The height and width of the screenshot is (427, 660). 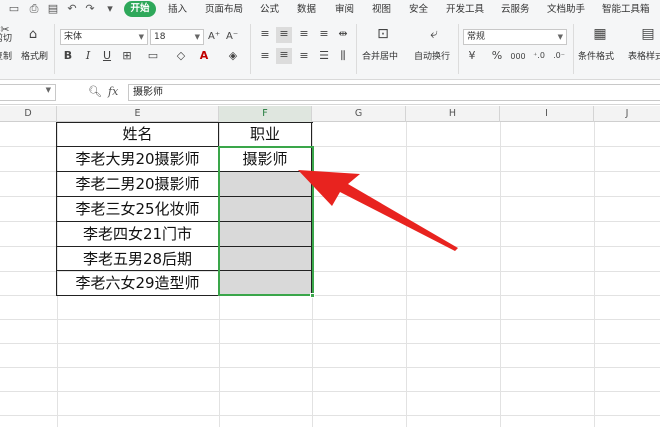 What do you see at coordinates (138, 184) in the screenshot?
I see `name-cell: 李老二男20摄影师` at bounding box center [138, 184].